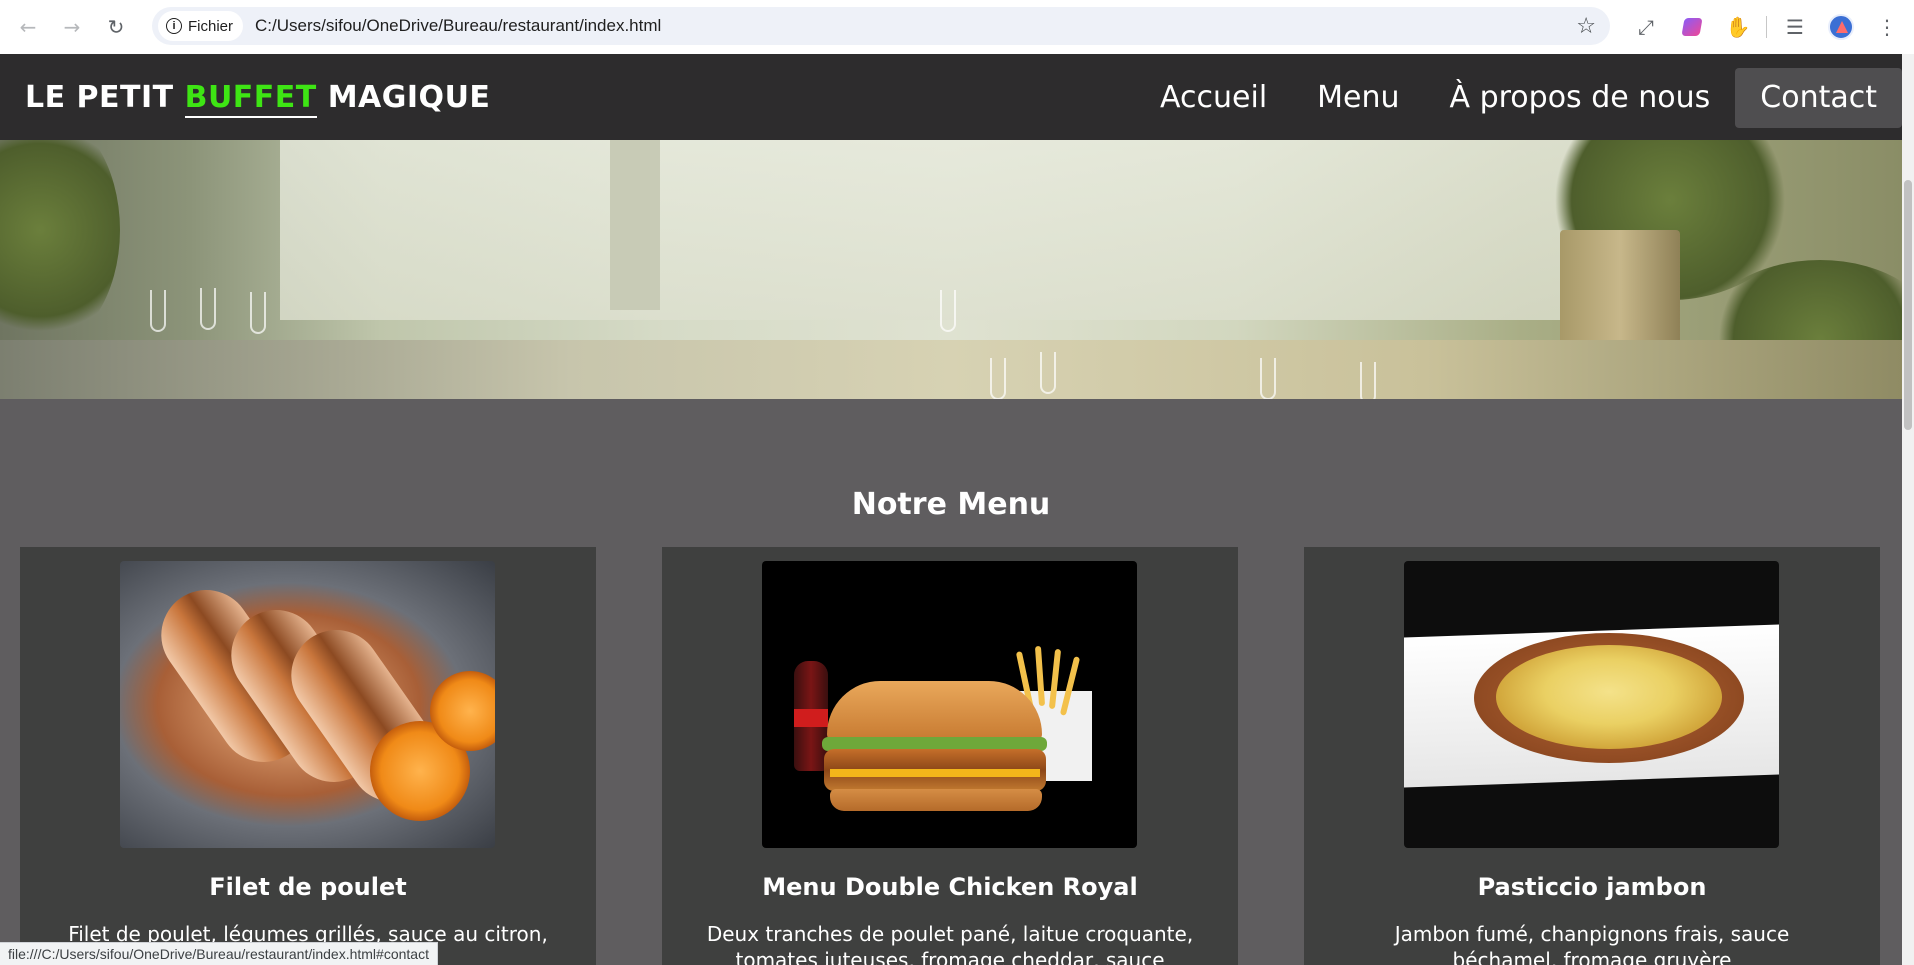 The image size is (1914, 965). Describe the element at coordinates (1586, 26) in the screenshot. I see `bookmark-star-icon: ☆` at that location.